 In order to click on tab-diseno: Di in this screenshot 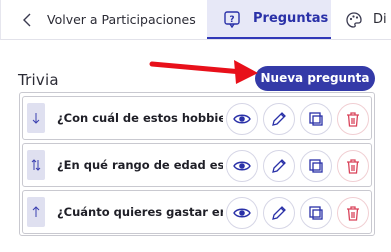, I will do `click(361, 19)`.